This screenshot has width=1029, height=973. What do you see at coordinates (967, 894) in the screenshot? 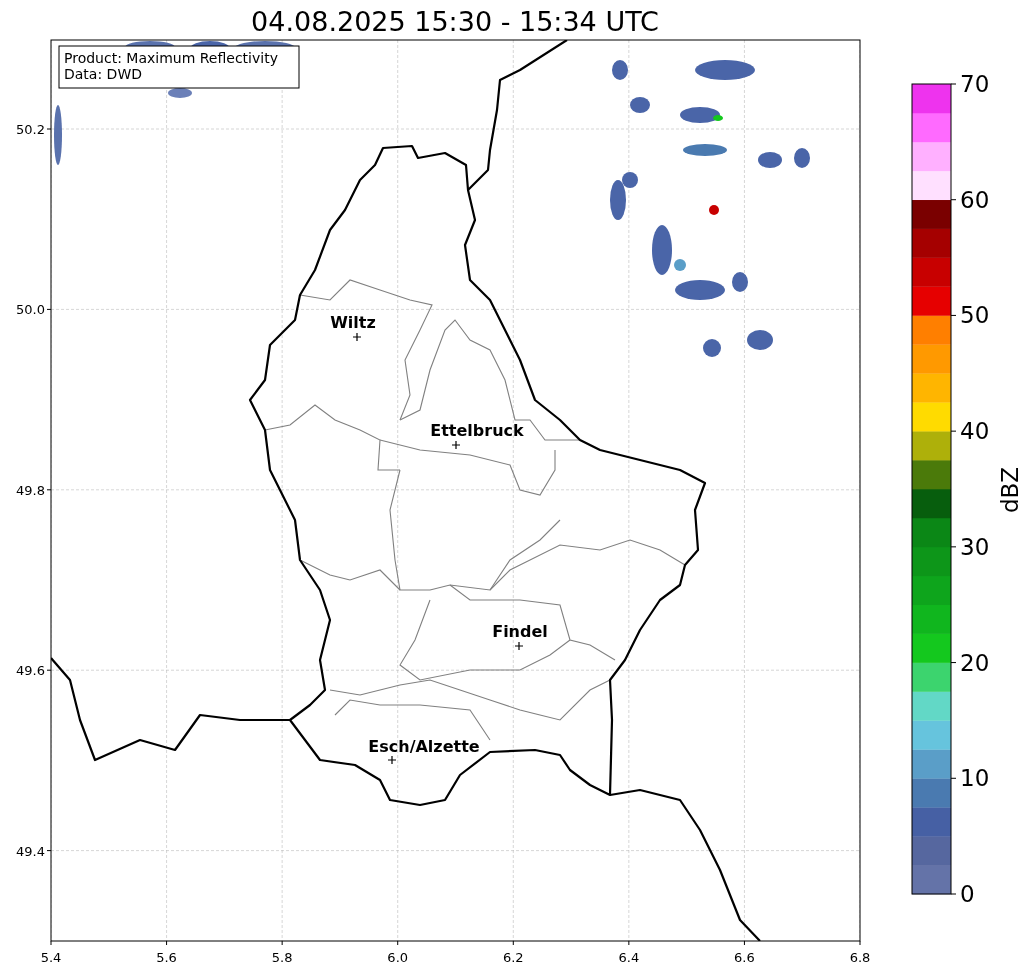
I see `colorbar-tick-label: 0` at bounding box center [967, 894].